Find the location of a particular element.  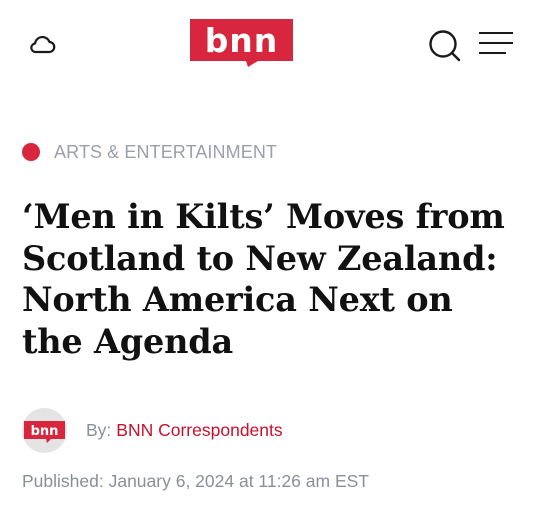

bnn-logo: bnn is located at coordinates (241, 43).